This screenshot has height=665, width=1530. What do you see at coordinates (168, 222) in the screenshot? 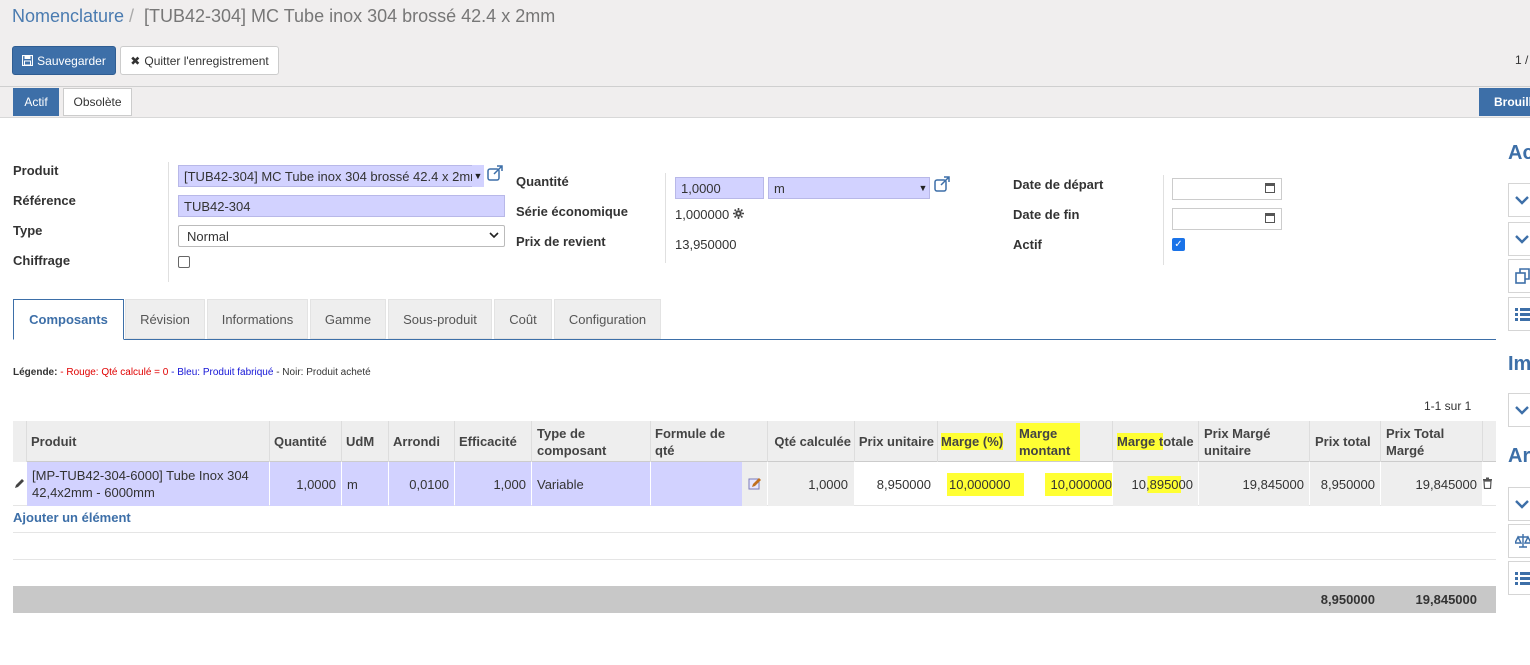
I see `form-separator` at bounding box center [168, 222].